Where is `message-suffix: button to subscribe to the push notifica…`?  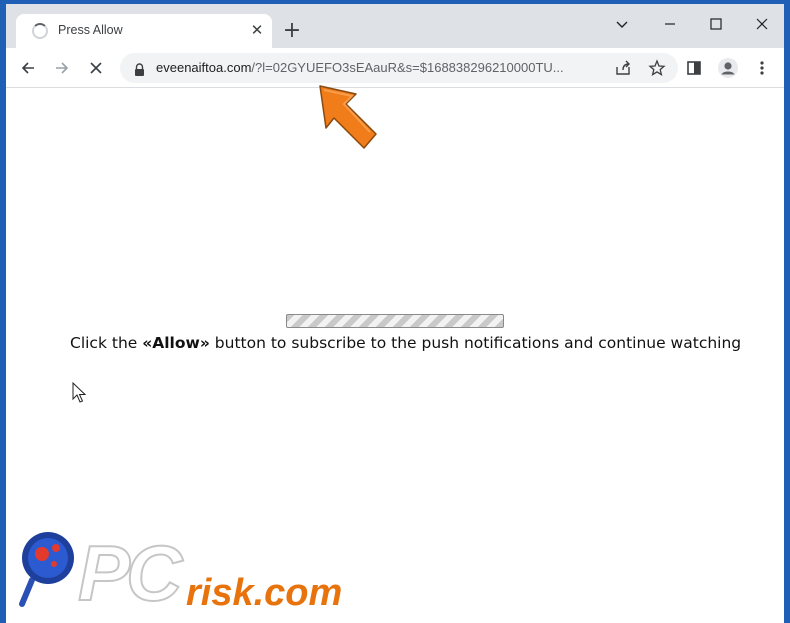 message-suffix: button to subscribe to the push notifica… is located at coordinates (475, 343).